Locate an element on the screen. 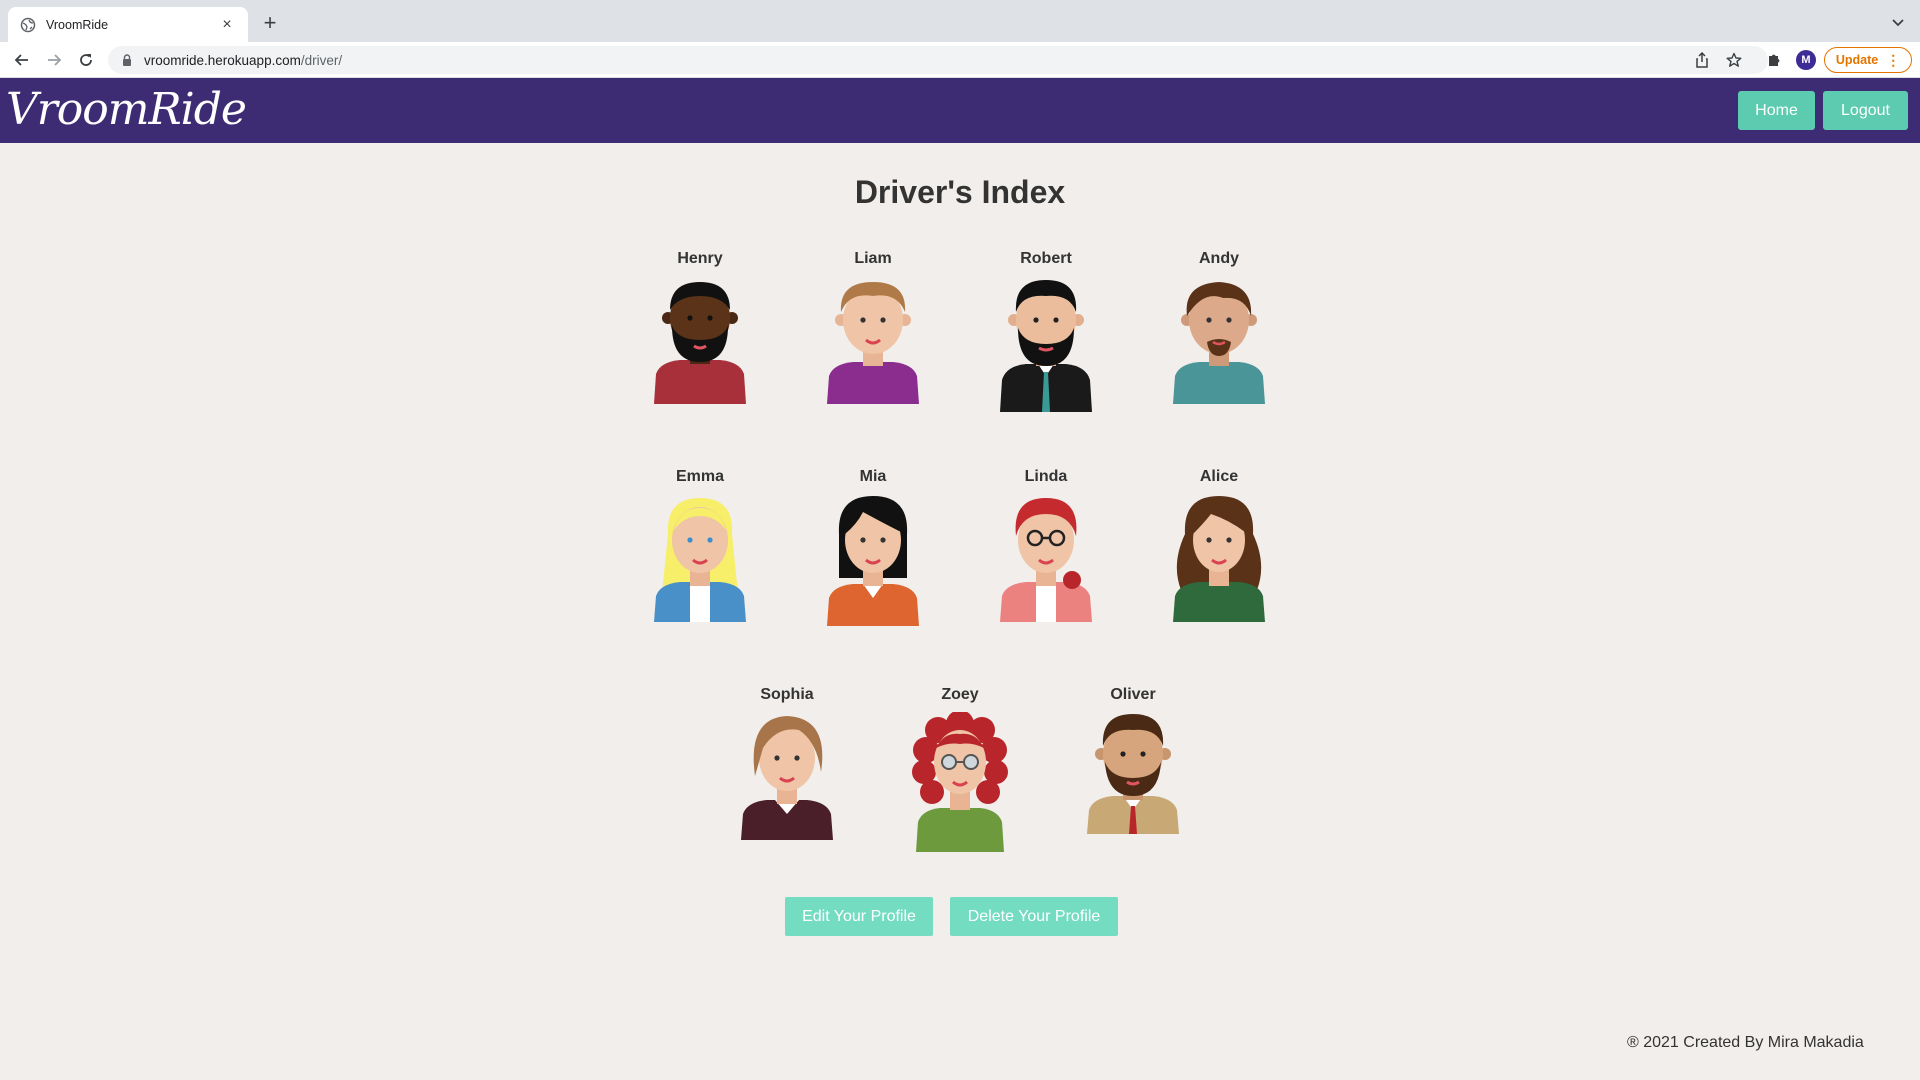 This screenshot has height=1080, width=1920. driver-card: Linda is located at coordinates (1046, 546).